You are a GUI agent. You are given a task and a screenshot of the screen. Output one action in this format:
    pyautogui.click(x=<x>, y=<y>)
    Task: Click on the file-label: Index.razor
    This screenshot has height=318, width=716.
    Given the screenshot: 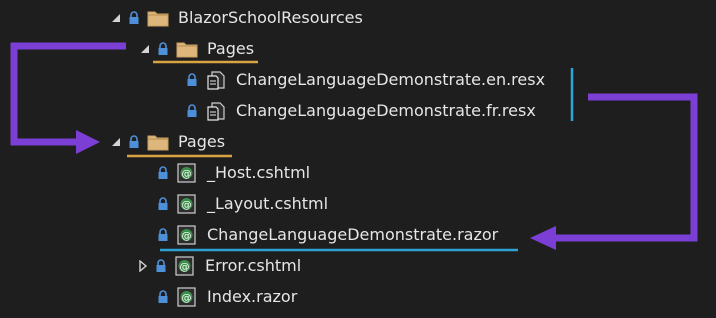 What is the action you would take?
    pyautogui.click(x=252, y=296)
    